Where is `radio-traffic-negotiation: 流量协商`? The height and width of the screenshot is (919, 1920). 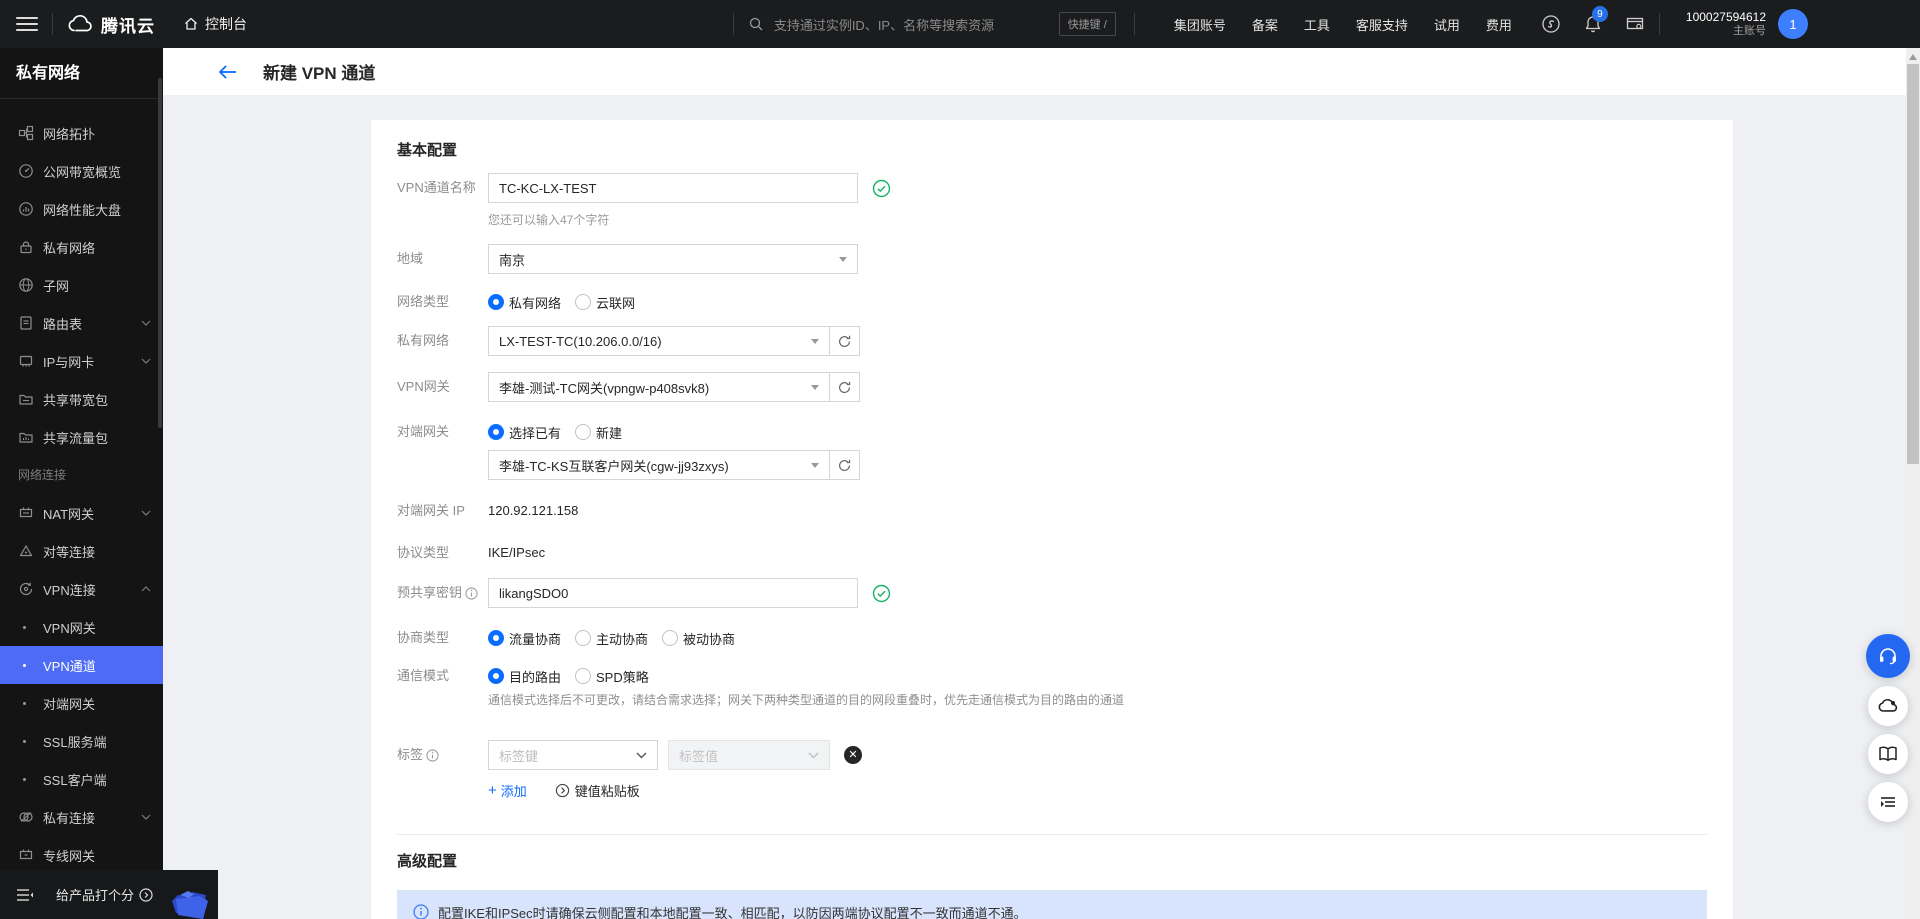 radio-traffic-negotiation: 流量协商 is located at coordinates (524, 638).